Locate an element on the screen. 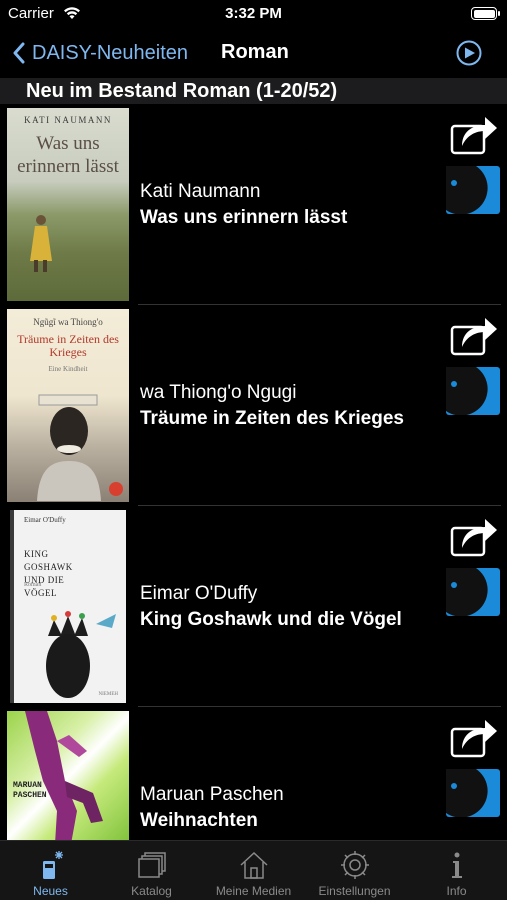 This screenshot has width=507, height=900. new-items-icon is located at coordinates (52, 865).